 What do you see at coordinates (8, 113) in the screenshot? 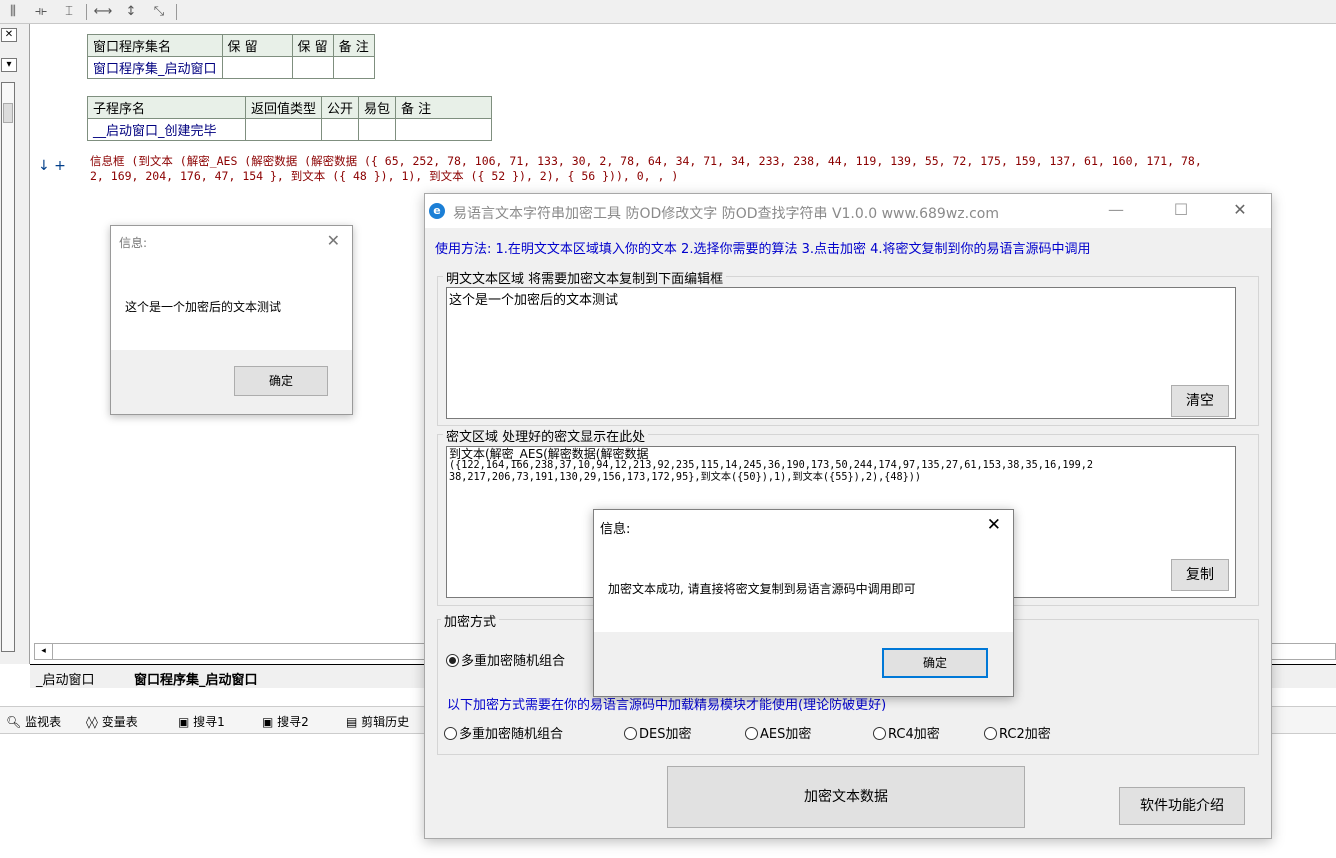
I see `scrollbar-thumb` at bounding box center [8, 113].